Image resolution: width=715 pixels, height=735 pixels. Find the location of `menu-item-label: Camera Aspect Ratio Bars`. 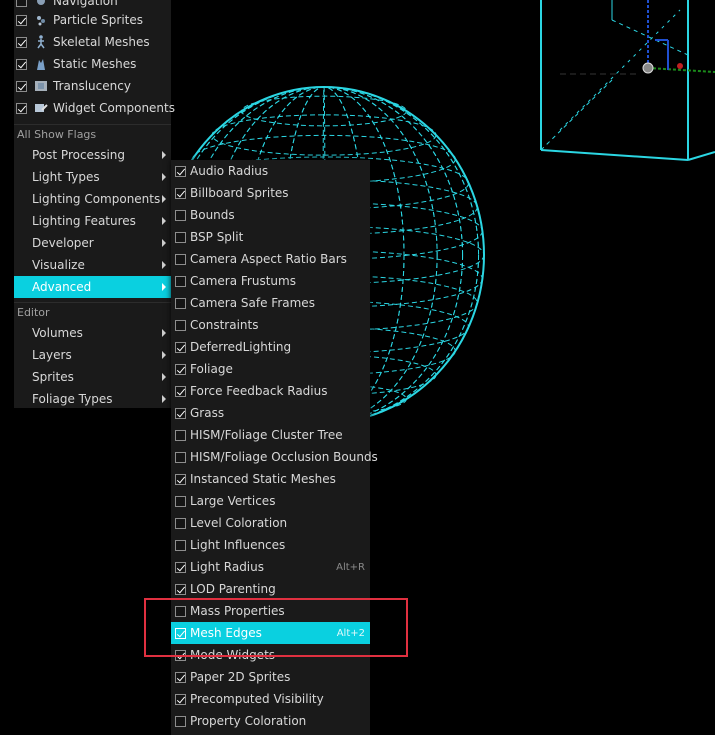

menu-item-label: Camera Aspect Ratio Bars is located at coordinates (268, 259).